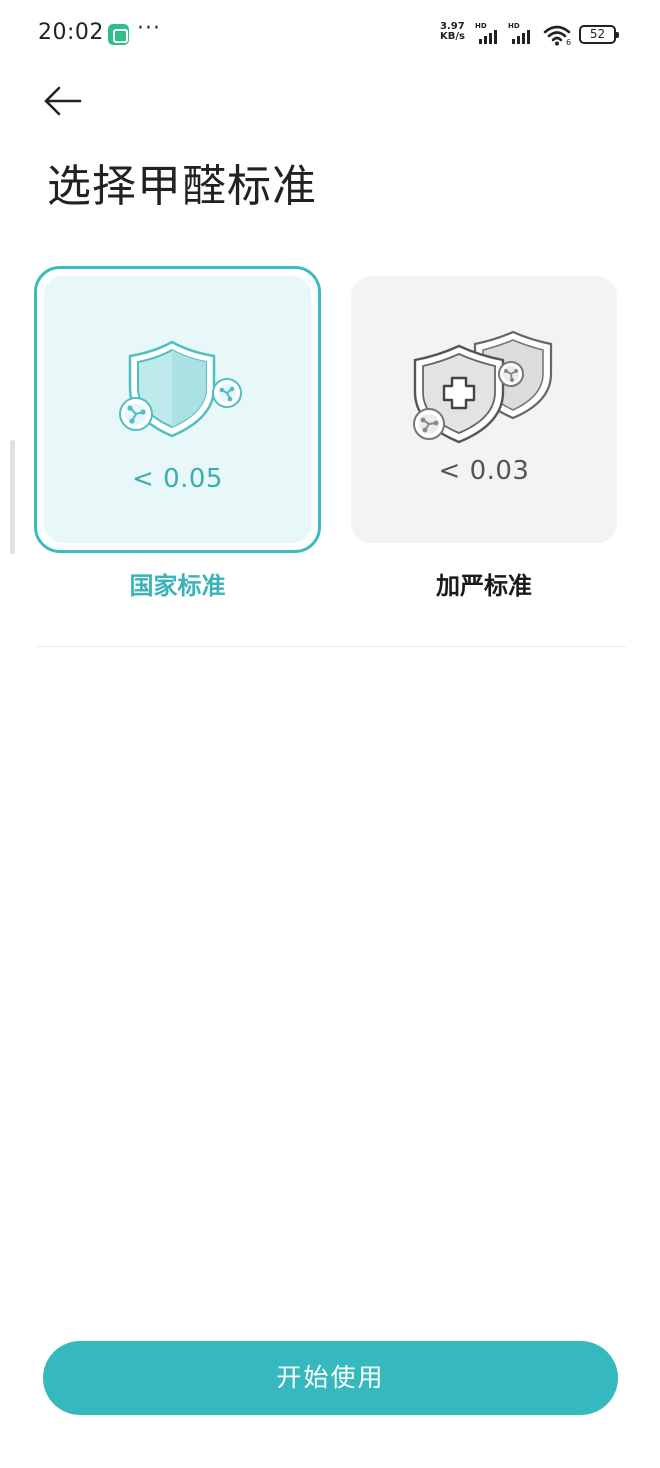 The image size is (660, 1468). I want to click on scroll-indicator, so click(12, 497).